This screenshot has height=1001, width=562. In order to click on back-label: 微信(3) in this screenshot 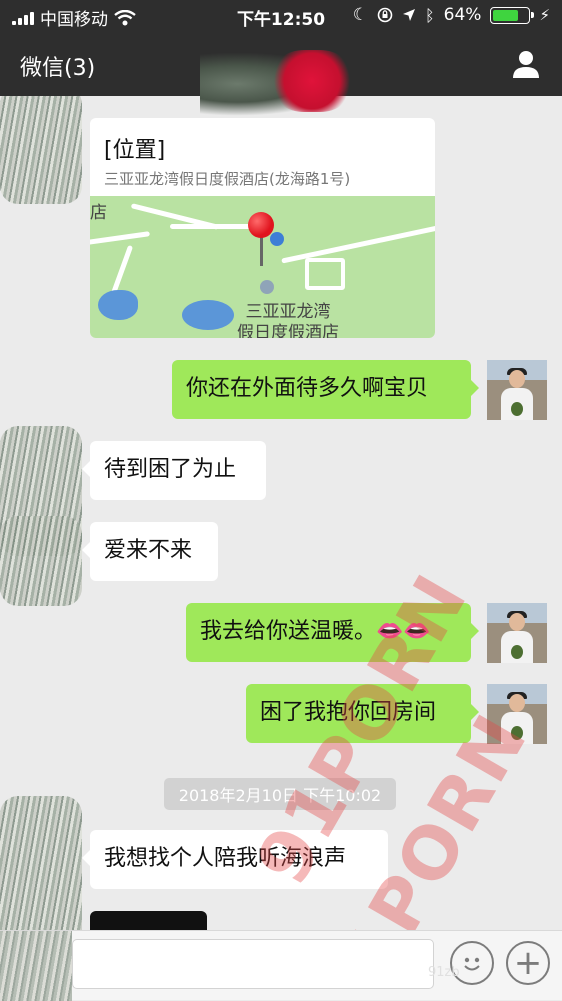, I will do `click(58, 68)`.